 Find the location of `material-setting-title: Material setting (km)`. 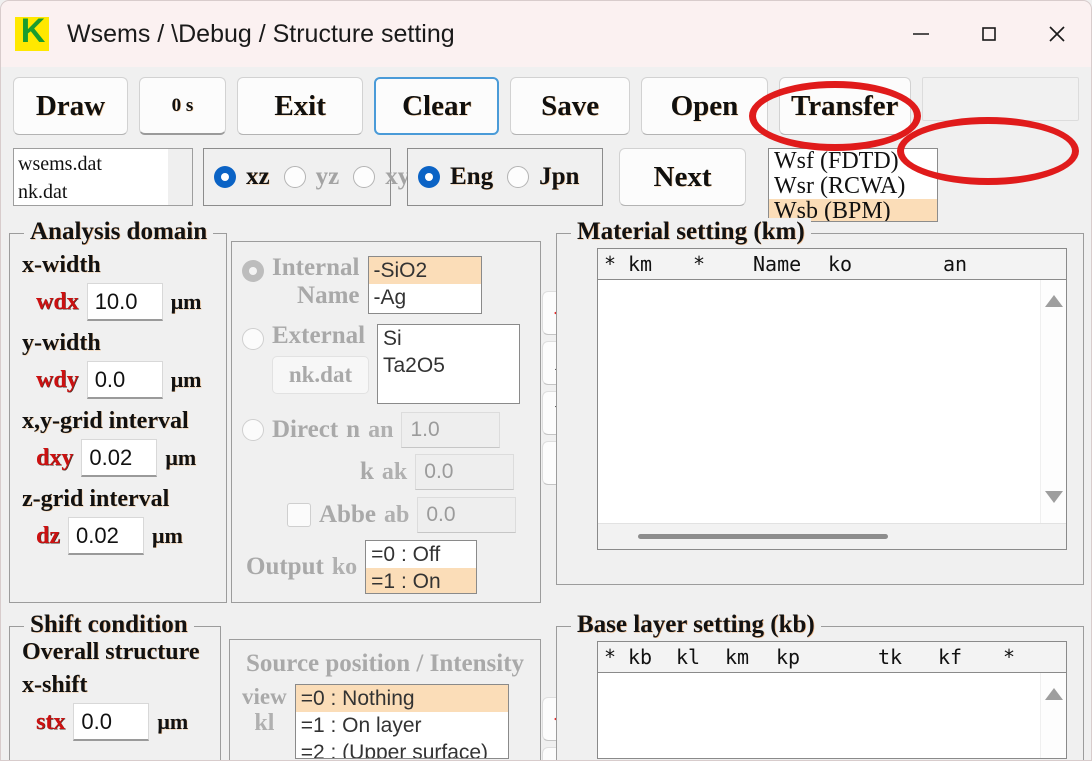

material-setting-title: Material setting (km) is located at coordinates (691, 232).